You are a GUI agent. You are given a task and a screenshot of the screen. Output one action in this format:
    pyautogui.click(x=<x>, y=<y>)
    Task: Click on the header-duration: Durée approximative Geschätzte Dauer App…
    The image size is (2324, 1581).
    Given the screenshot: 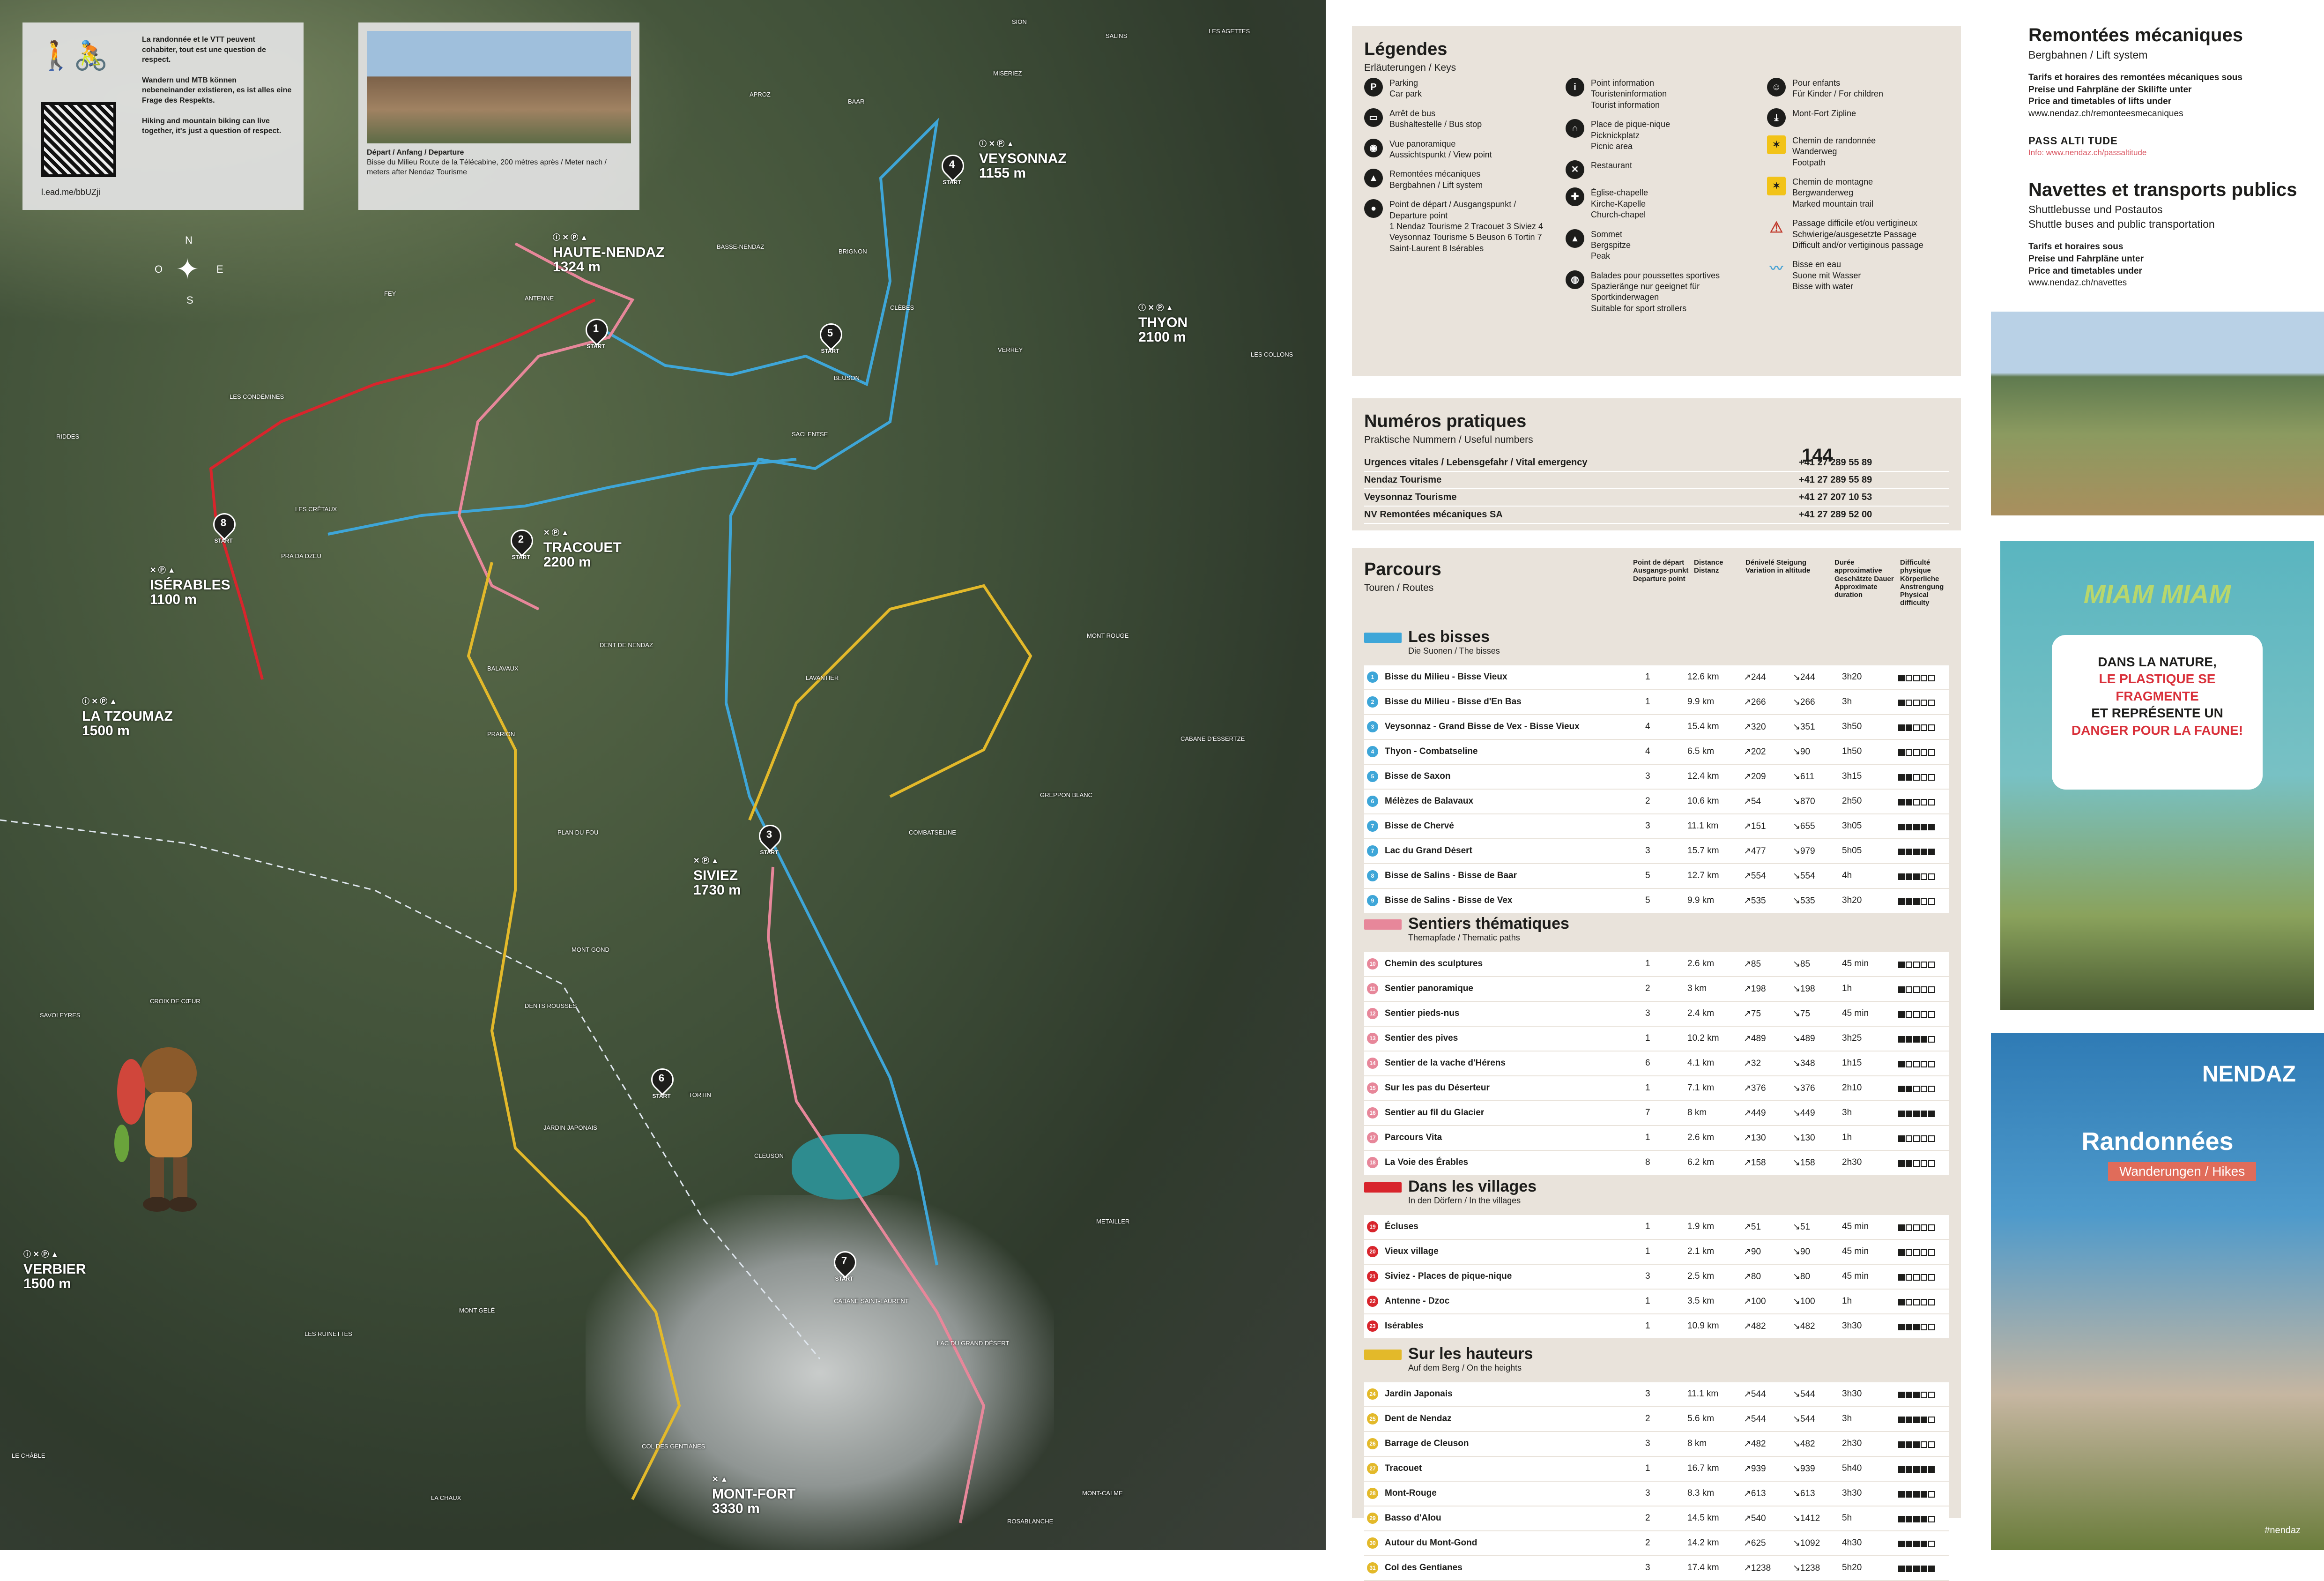 What is the action you would take?
    pyautogui.click(x=1864, y=579)
    